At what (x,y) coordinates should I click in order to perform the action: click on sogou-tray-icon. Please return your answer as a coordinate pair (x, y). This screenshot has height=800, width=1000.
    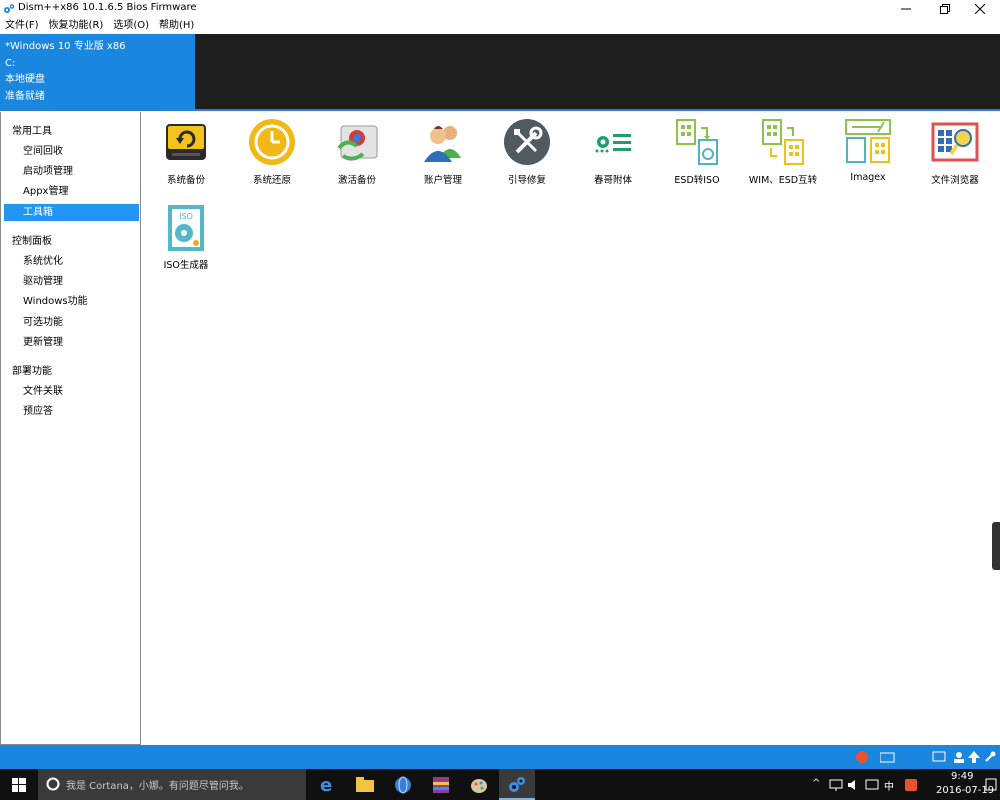
    Looking at the image, I should click on (862, 757).